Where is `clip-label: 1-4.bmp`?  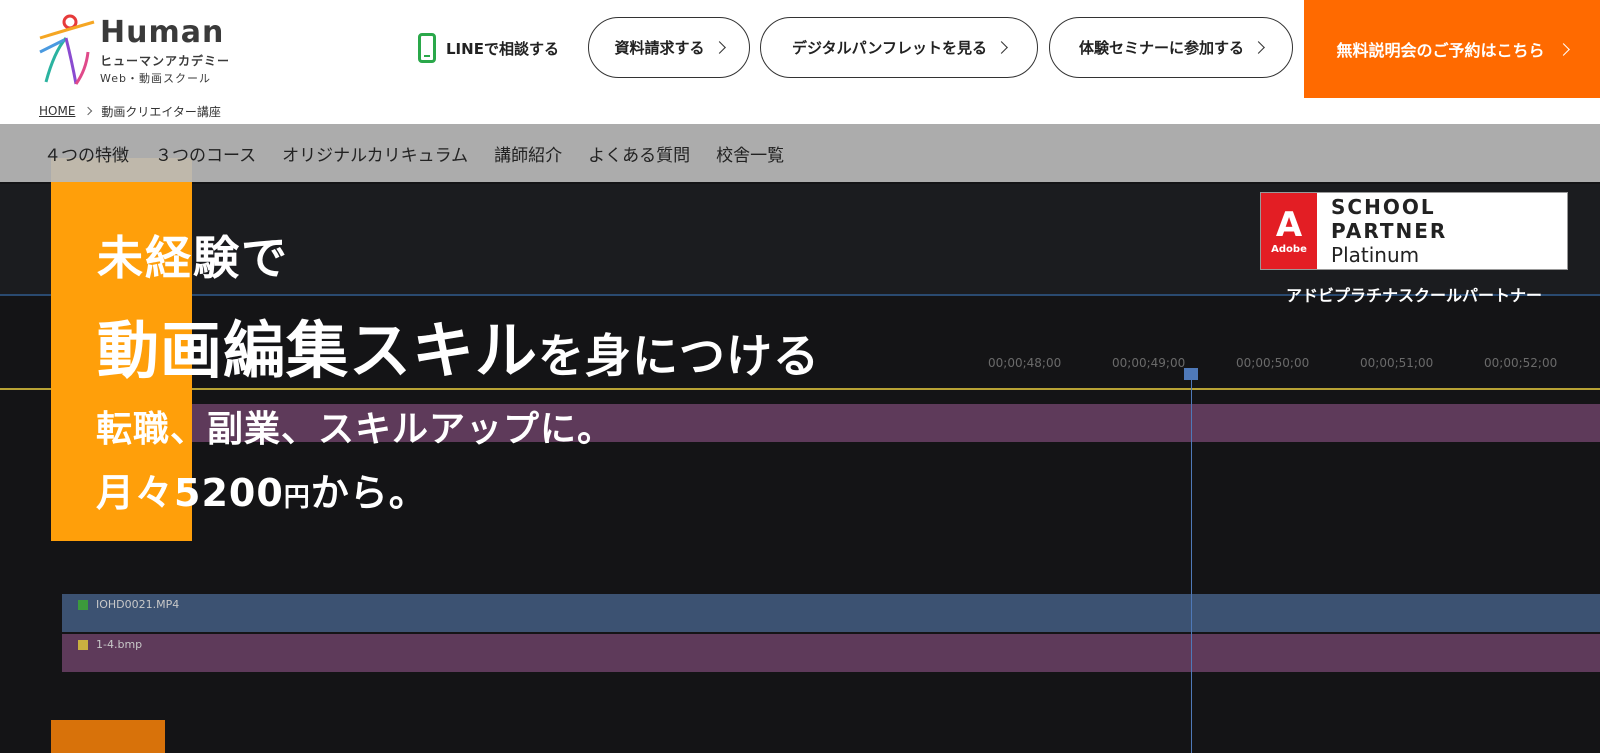
clip-label: 1-4.bmp is located at coordinates (110, 644).